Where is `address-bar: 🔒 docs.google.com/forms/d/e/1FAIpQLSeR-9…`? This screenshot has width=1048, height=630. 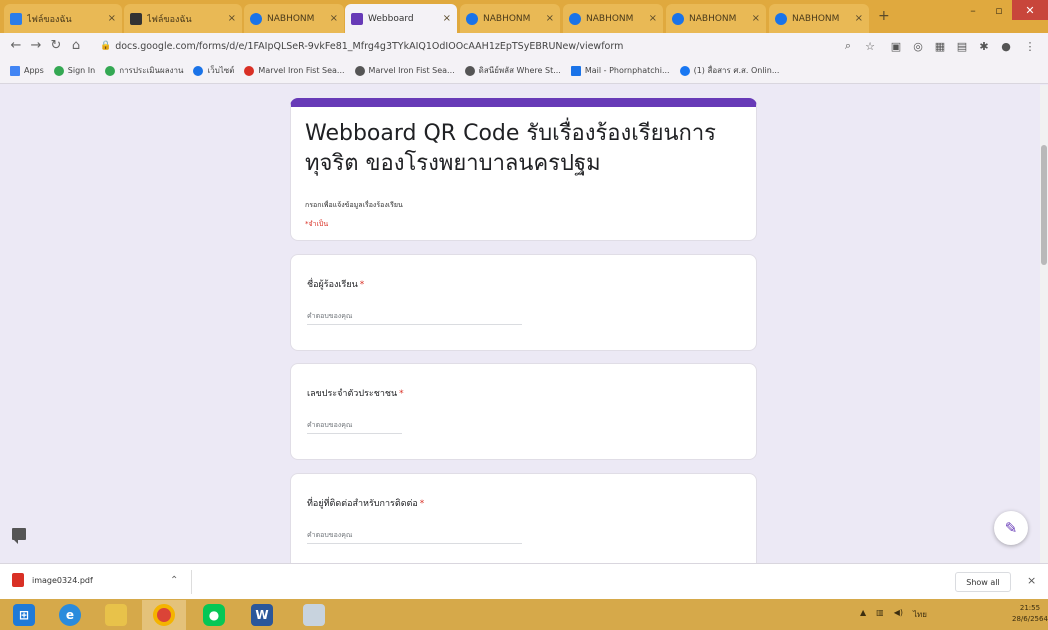
address-bar: 🔒 docs.google.com/forms/d/e/1FAIpQLSeR-9… is located at coordinates (465, 46).